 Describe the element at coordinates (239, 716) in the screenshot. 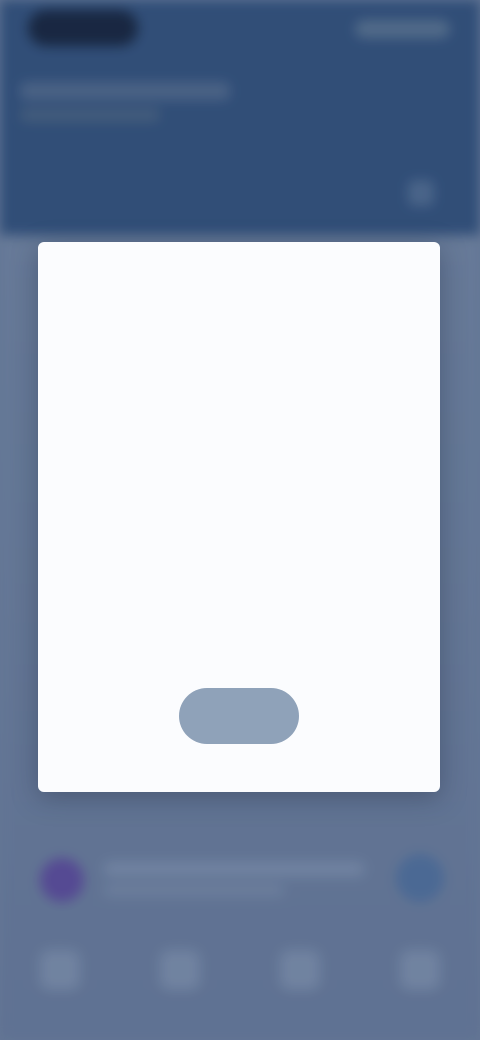

I see `dialog-confirm-button` at that location.